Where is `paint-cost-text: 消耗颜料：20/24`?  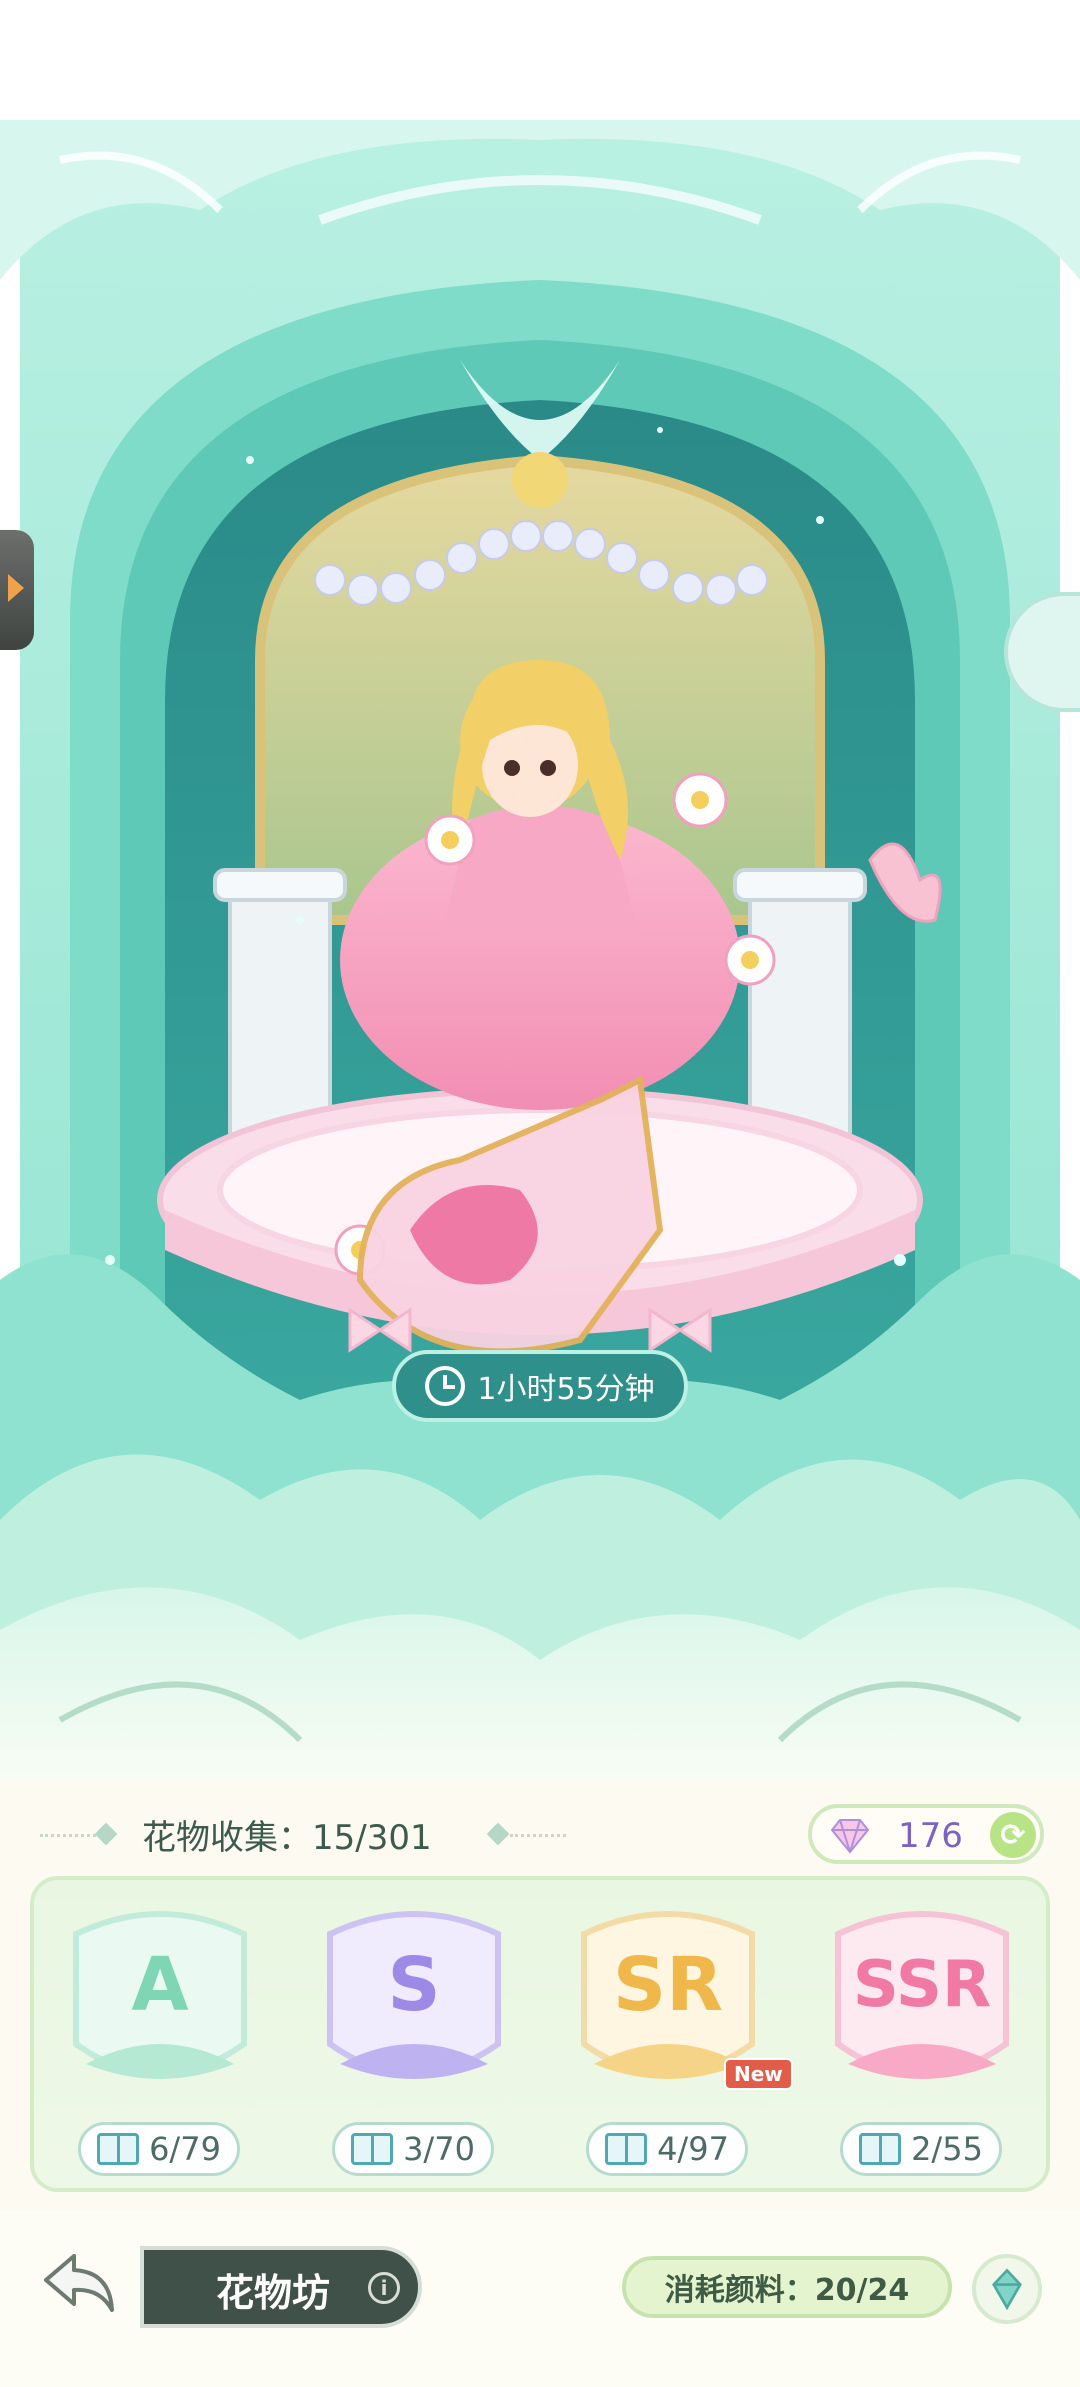 paint-cost-text: 消耗颜料：20/24 is located at coordinates (787, 2290).